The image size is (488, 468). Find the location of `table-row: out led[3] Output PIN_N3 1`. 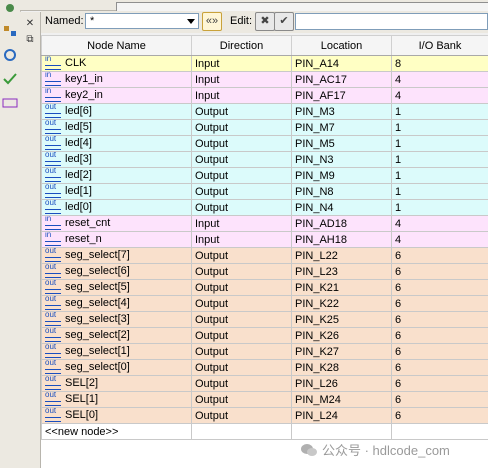

table-row: out led[3] Output PIN_N3 1 is located at coordinates (264, 159).